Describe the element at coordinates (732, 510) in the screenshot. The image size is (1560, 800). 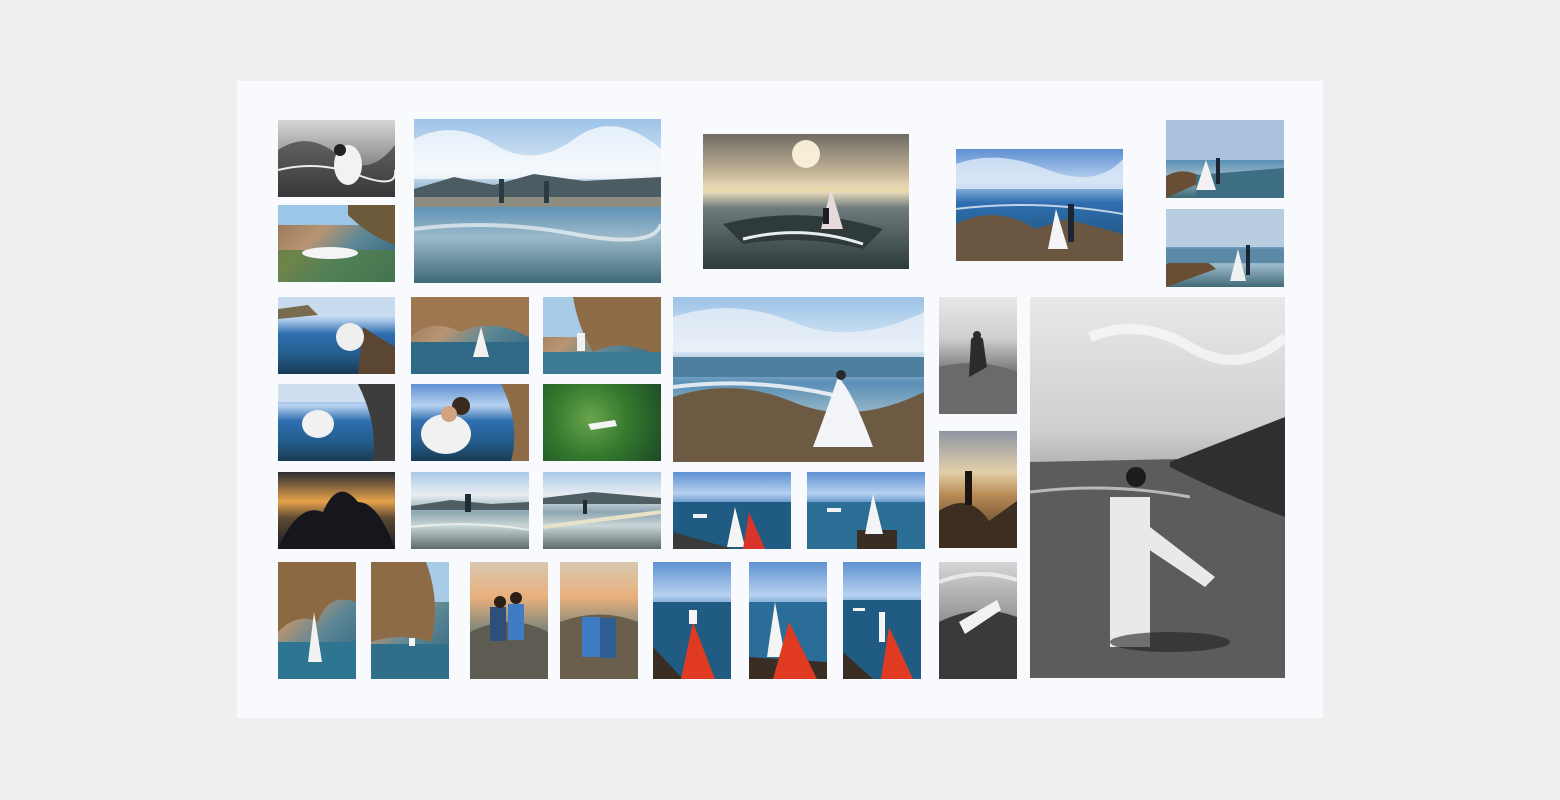
I see `photo-couple-on-dock-blue` at that location.